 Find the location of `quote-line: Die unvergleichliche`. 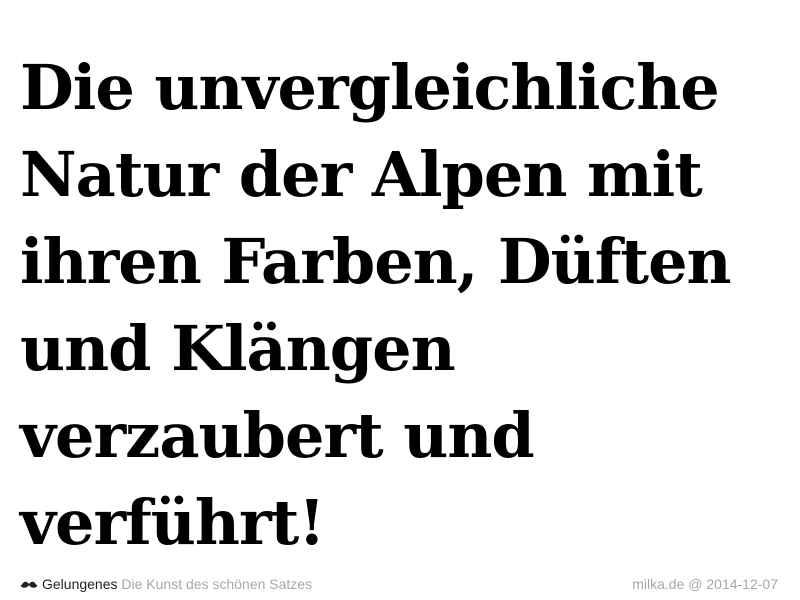

quote-line: Die unvergleichliche is located at coordinates (370, 87).